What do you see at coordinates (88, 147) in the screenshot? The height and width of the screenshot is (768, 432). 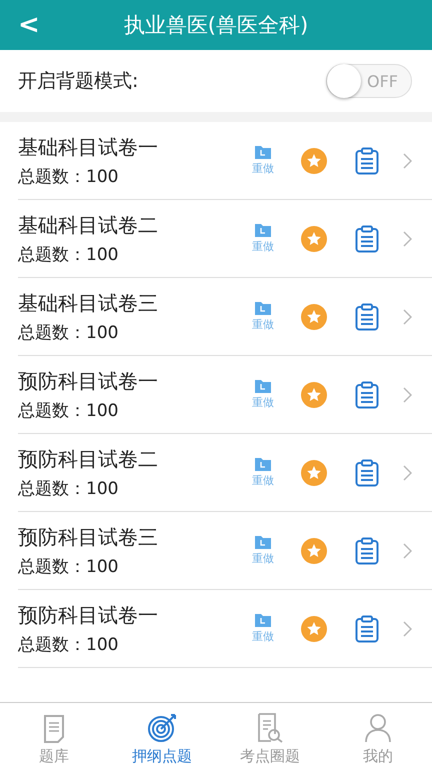 I see `paper-title: 基础科目试卷一` at bounding box center [88, 147].